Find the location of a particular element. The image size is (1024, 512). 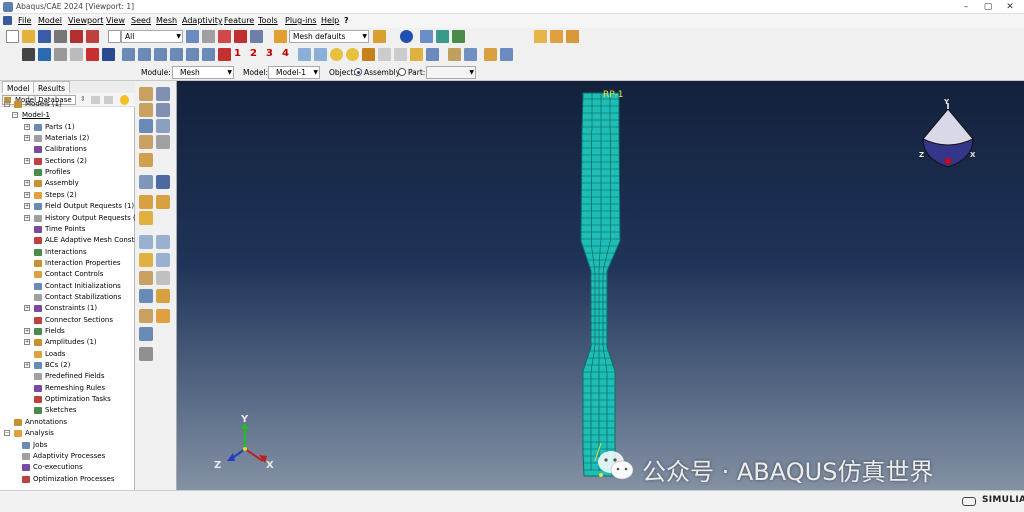

element-type-icon is located at coordinates (146, 160).